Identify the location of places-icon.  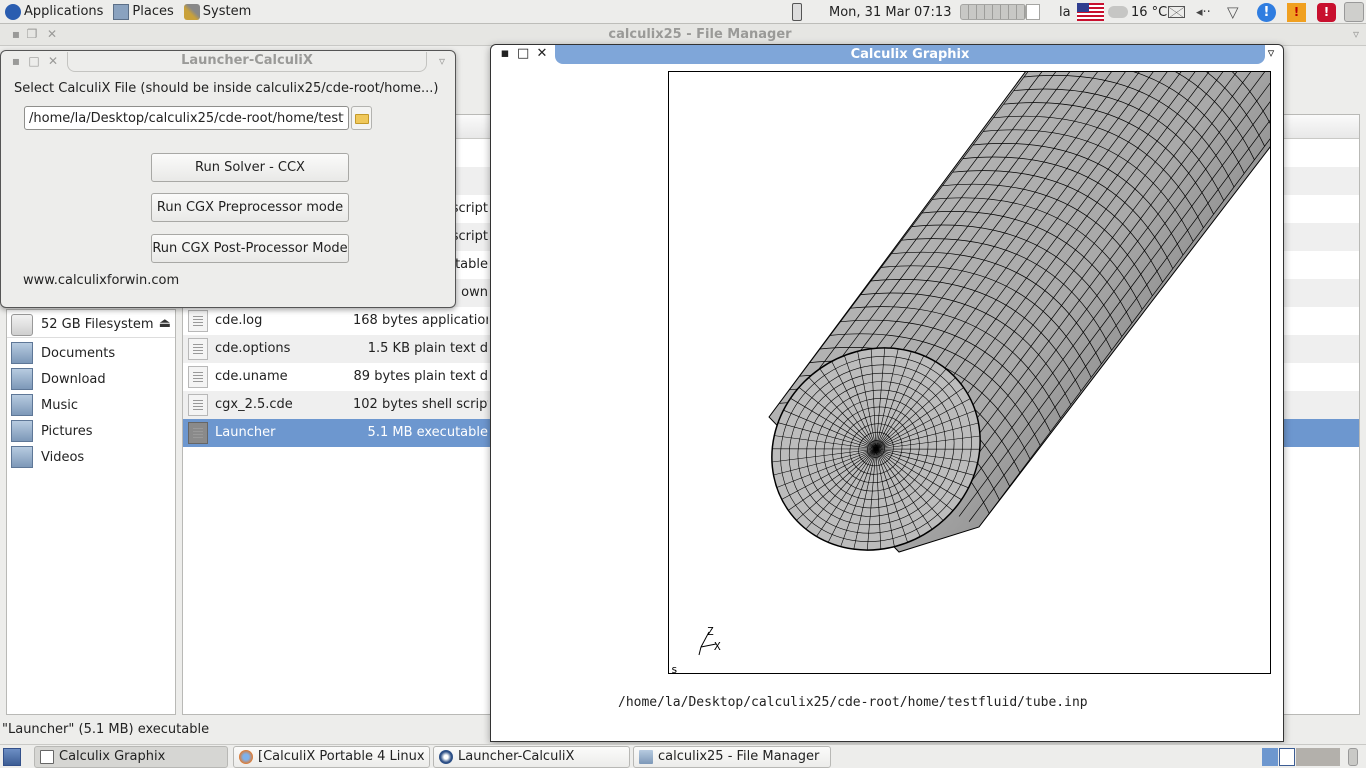
(121, 11).